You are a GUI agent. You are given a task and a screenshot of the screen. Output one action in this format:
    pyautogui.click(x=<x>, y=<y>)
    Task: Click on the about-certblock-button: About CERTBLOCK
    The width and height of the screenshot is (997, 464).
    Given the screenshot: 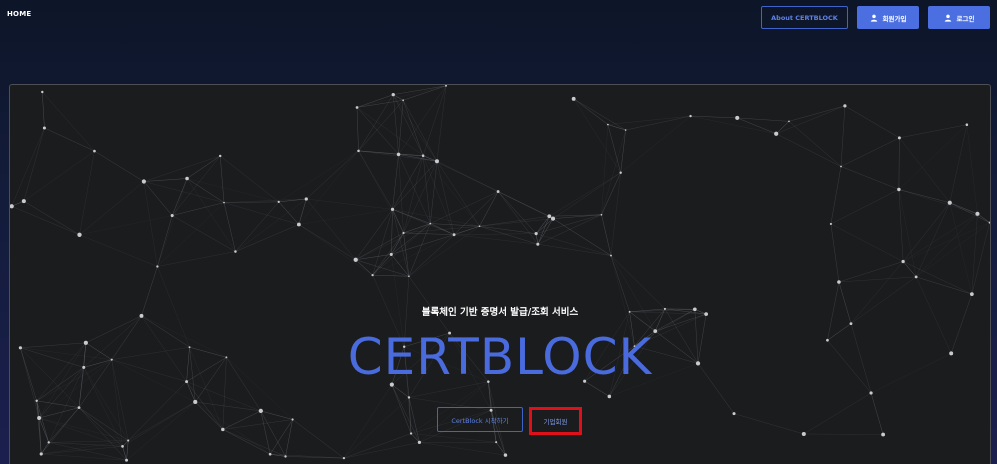 What is the action you would take?
    pyautogui.click(x=804, y=17)
    